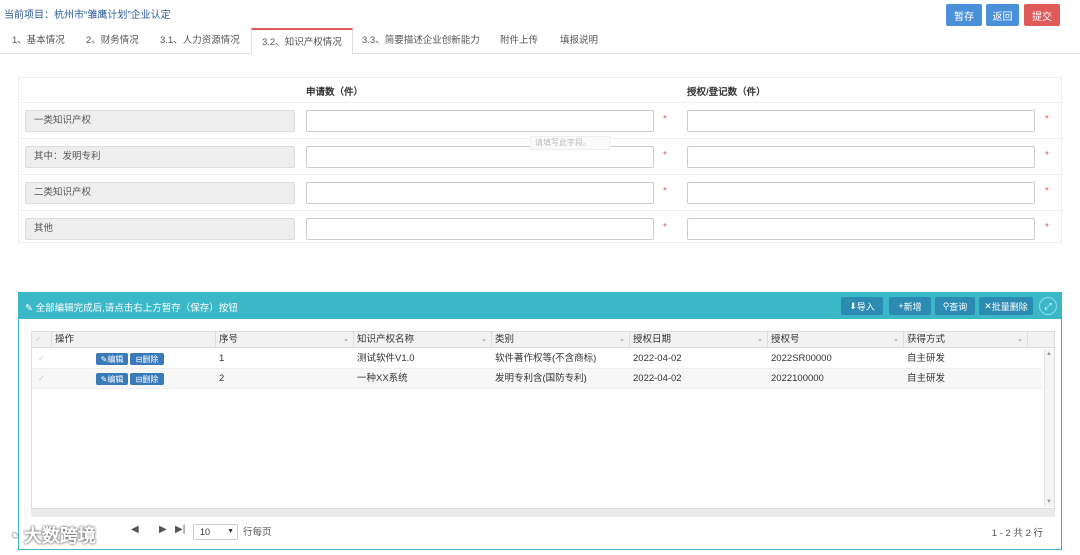 The height and width of the screenshot is (555, 1080). What do you see at coordinates (200, 41) in the screenshot?
I see `tab-hr: 3.1、人力资源情况` at bounding box center [200, 41].